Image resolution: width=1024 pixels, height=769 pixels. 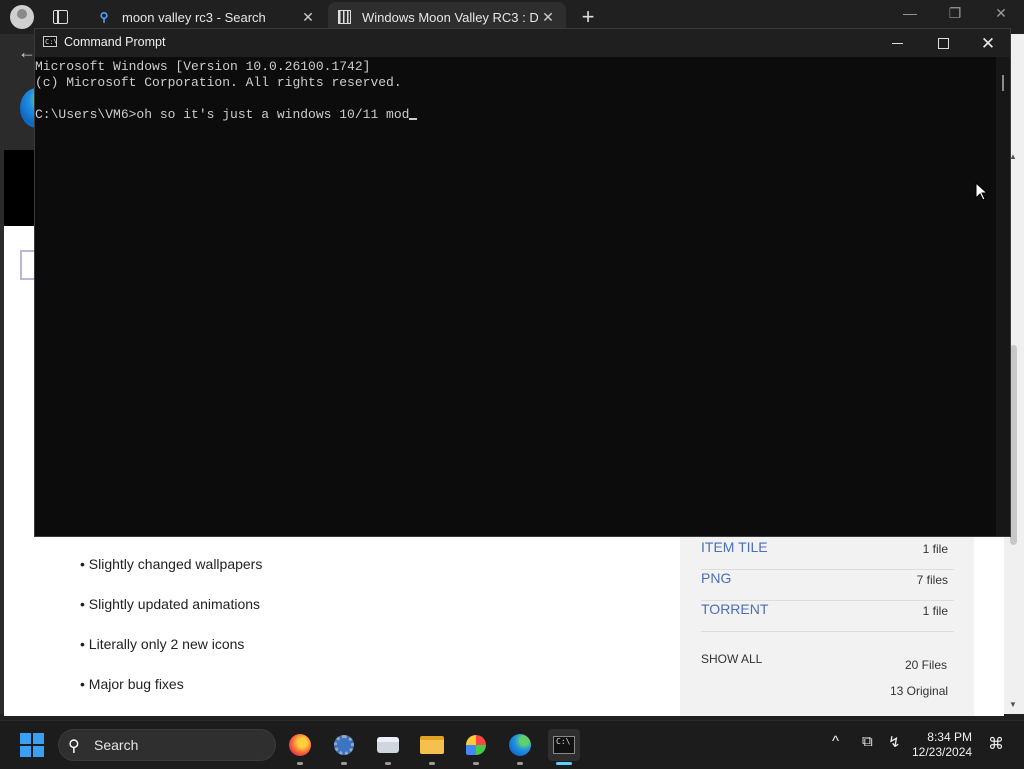 I want to click on download-row-item-tile: ITEM TILE 1 file, so click(x=827, y=554).